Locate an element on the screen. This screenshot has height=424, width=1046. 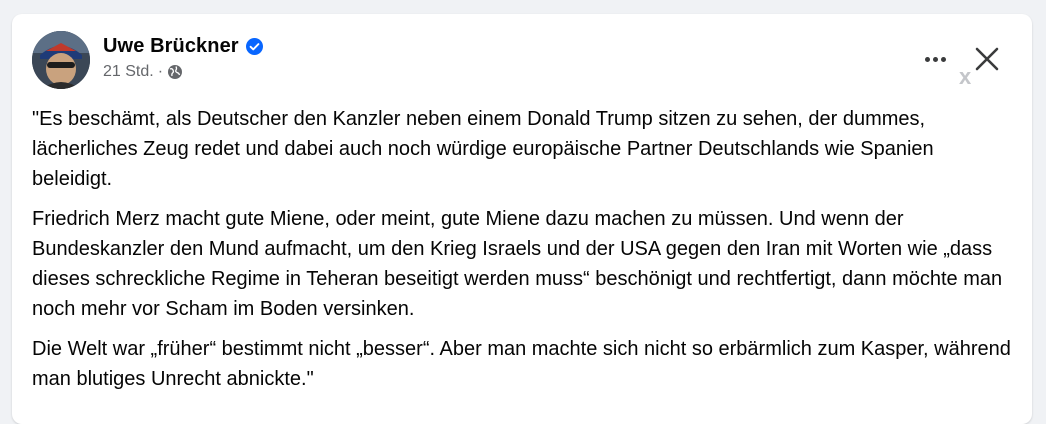
globe-icon is located at coordinates (175, 72).